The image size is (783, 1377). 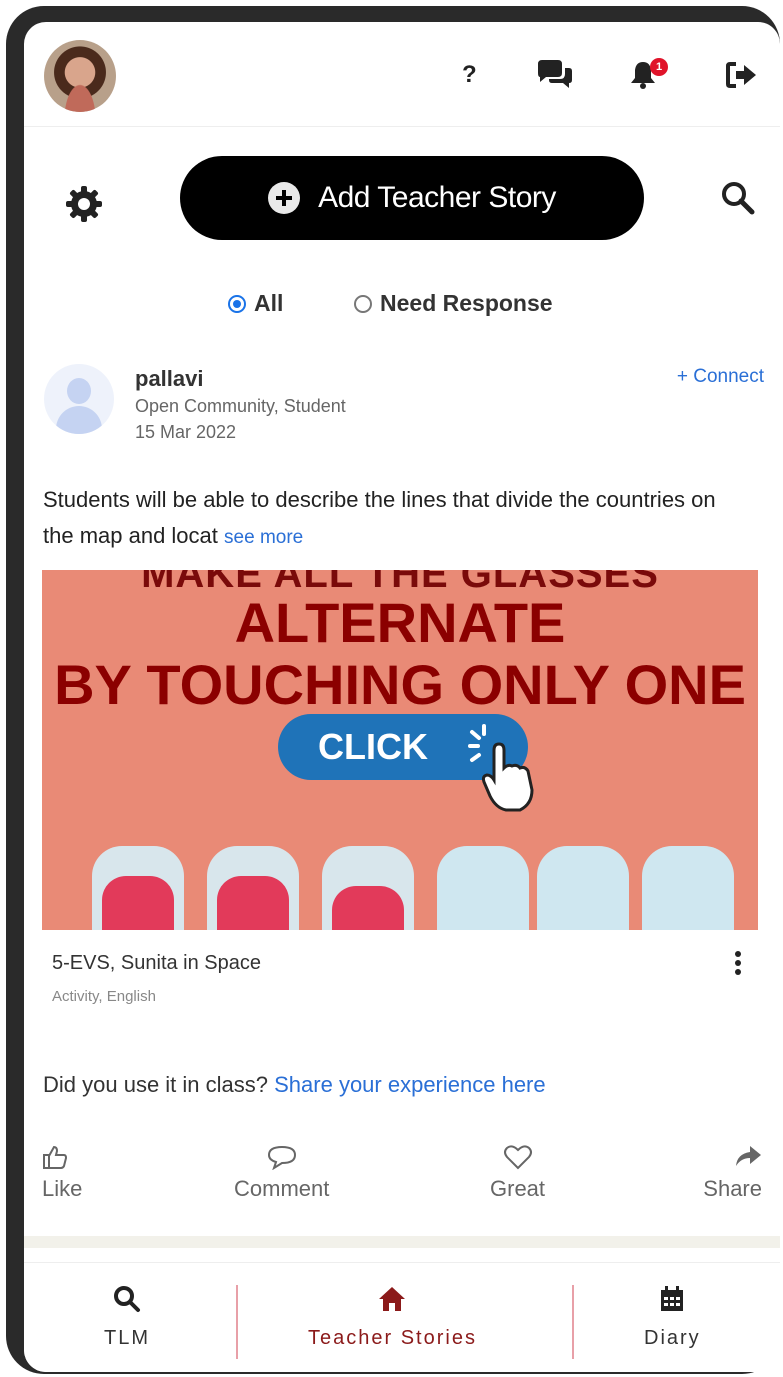 I want to click on comment-label: Comment, so click(x=282, y=1188).